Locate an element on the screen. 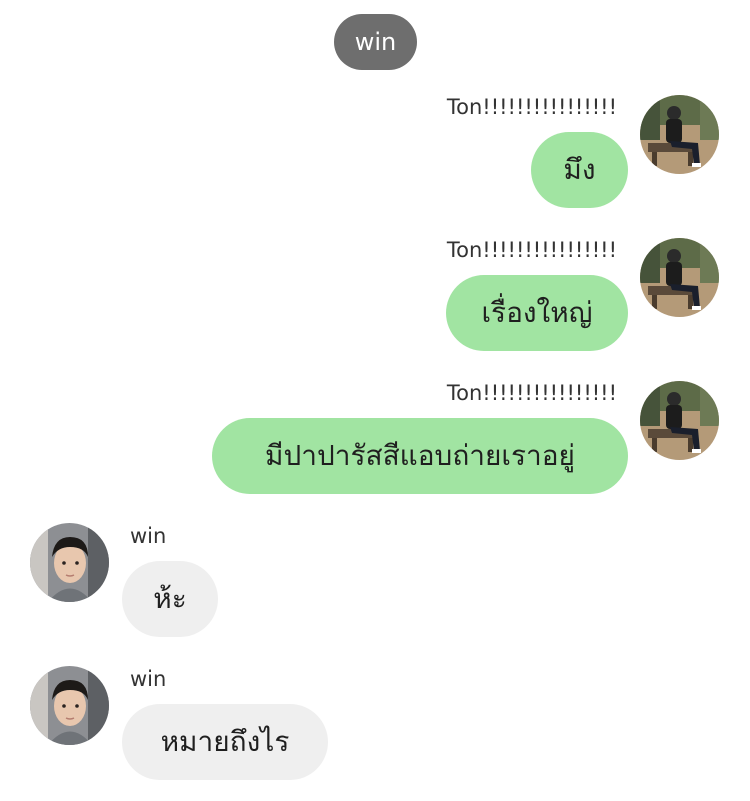 This screenshot has height=801, width=750. message-bubble-incoming: หมายถึงไร is located at coordinates (225, 742).